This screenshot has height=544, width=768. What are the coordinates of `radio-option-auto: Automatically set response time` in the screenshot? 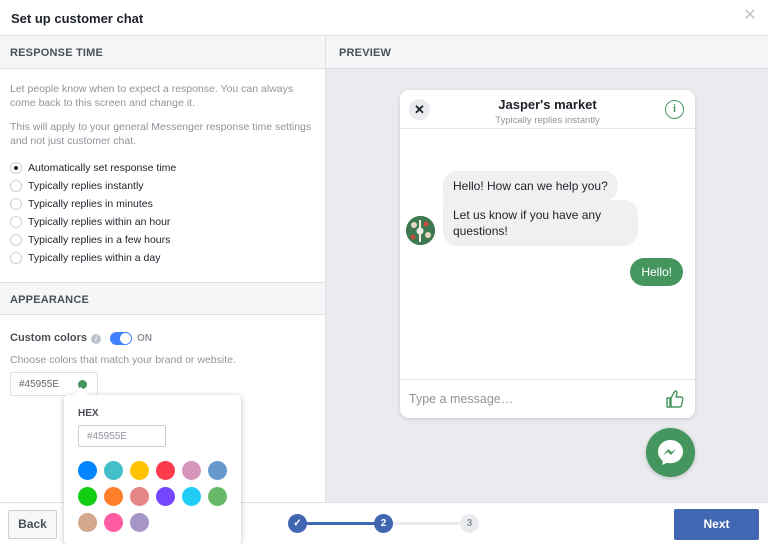 It's located at (162, 168).